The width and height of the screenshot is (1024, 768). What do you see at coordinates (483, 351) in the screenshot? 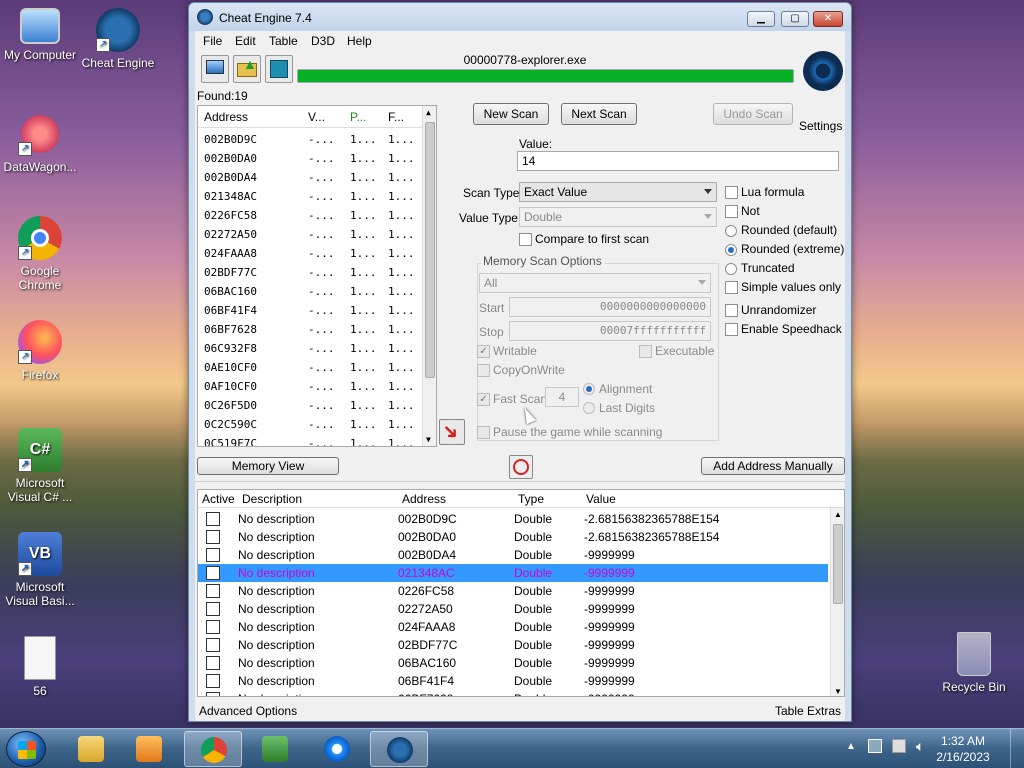
I see `writable-checkbox: ✓` at bounding box center [483, 351].